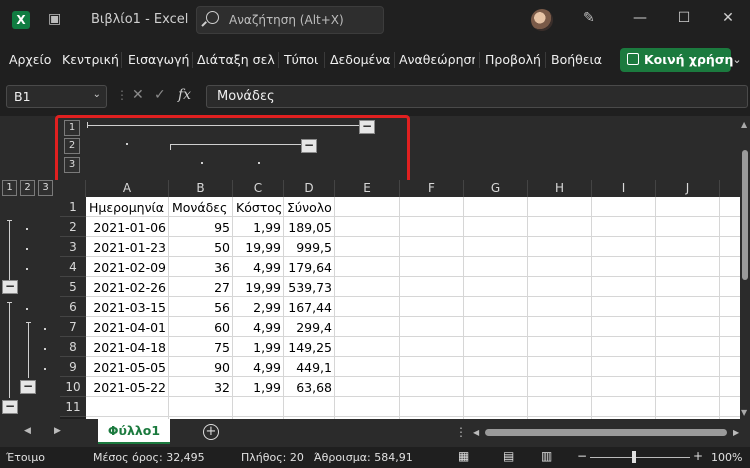  Describe the element at coordinates (127, 348) in the screenshot. I see `cell-date: 2021-04-18` at that location.